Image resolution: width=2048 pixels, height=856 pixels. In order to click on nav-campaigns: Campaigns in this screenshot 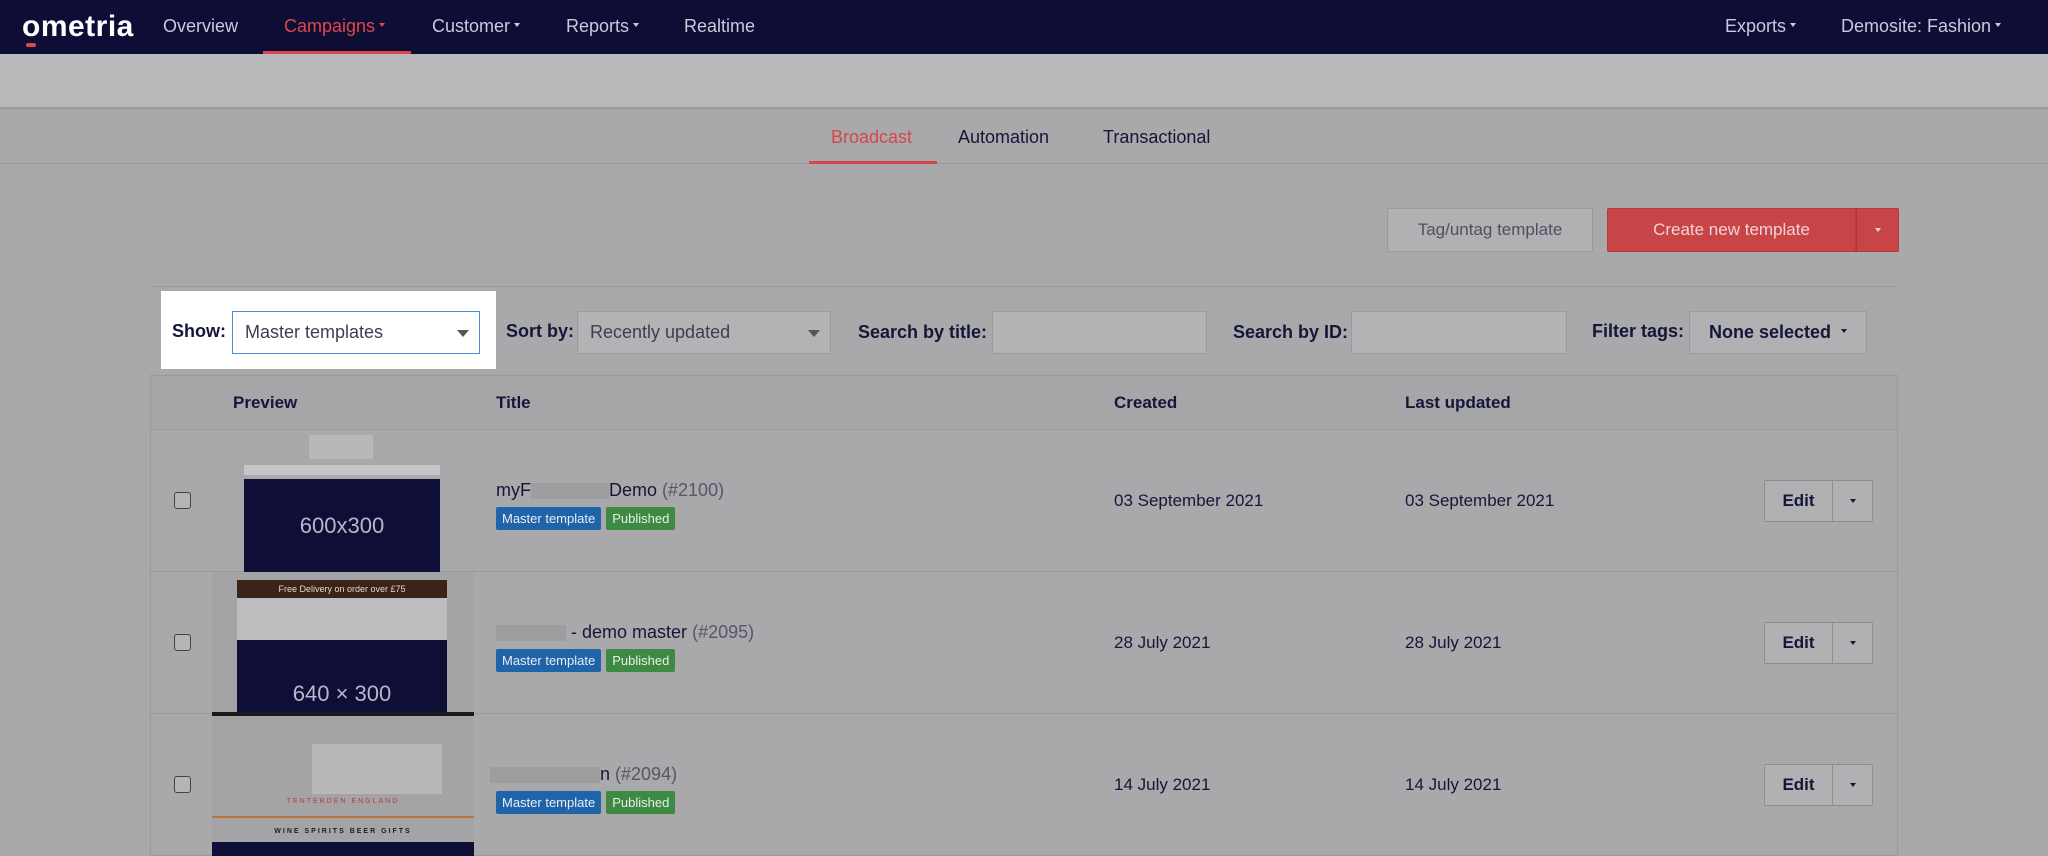, I will do `click(335, 26)`.